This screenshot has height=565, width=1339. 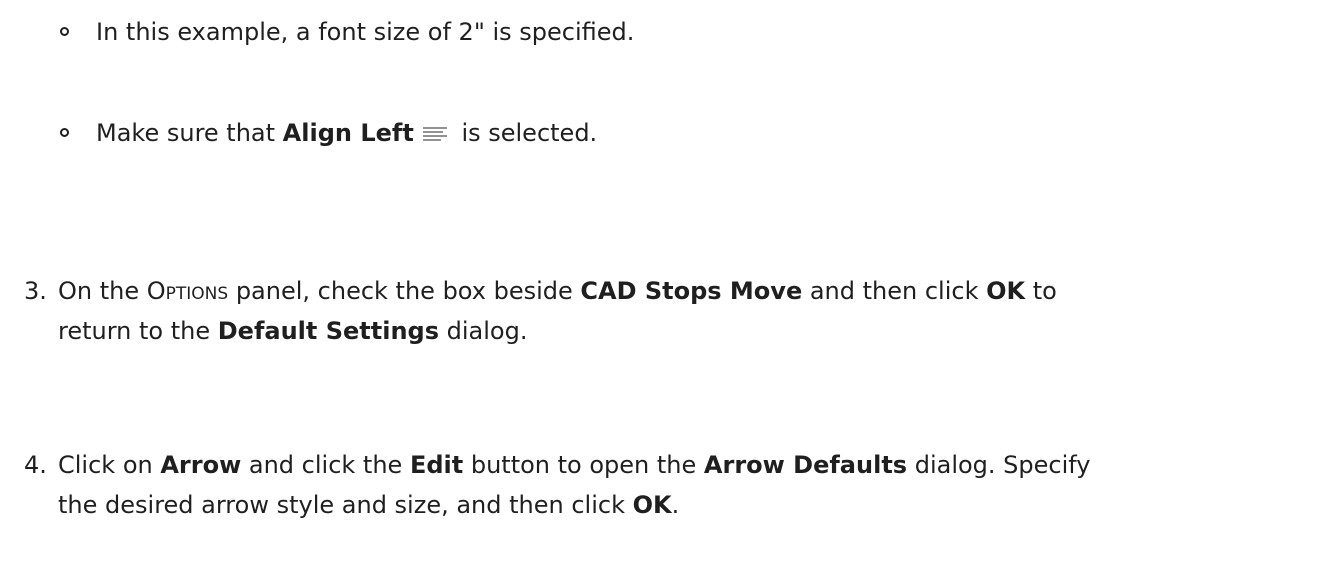 I want to click on step-number: 4., so click(x=35, y=465).